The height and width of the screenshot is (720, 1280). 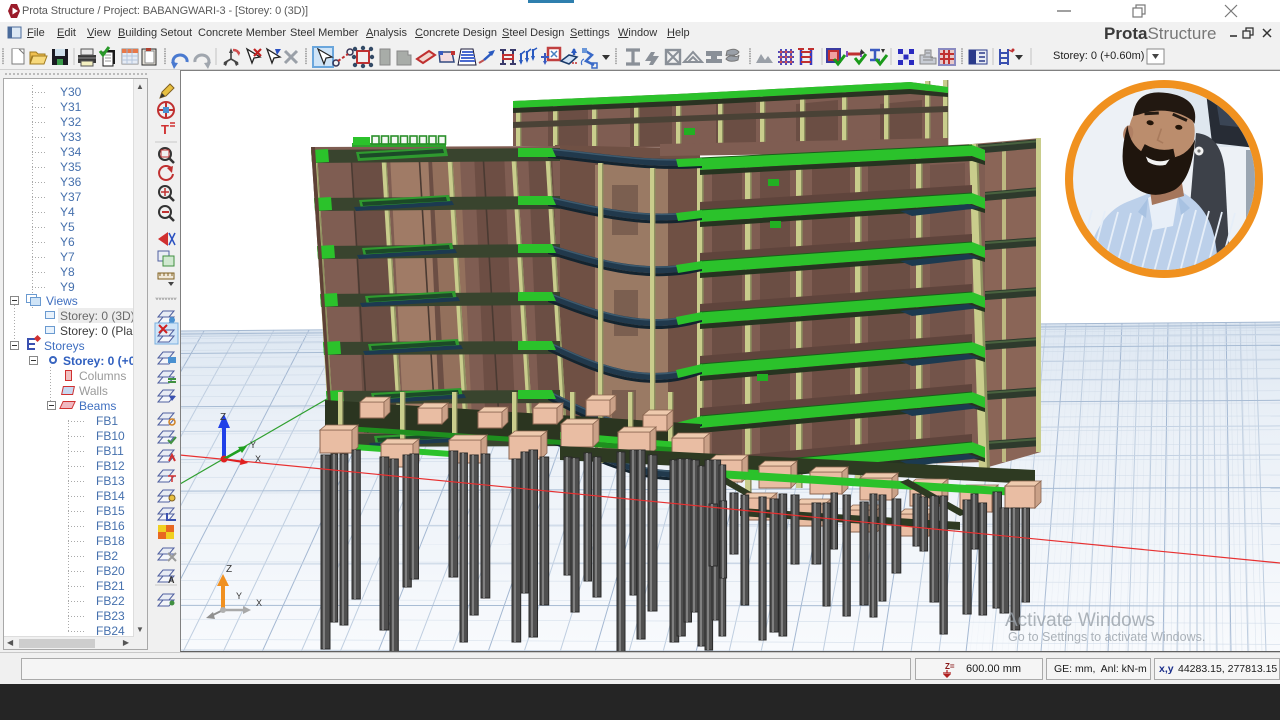 I want to click on svg-text: Z=, so click(x=950, y=666).